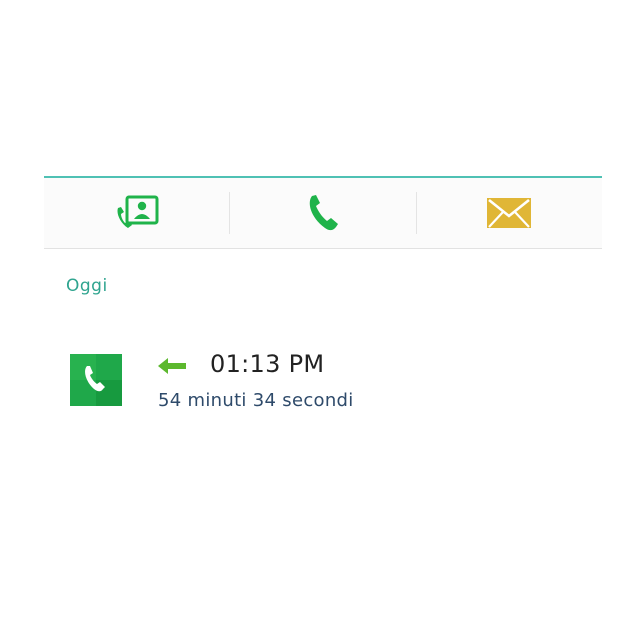 The image size is (640, 640). What do you see at coordinates (87, 286) in the screenshot?
I see `section-header-today: Oggi` at bounding box center [87, 286].